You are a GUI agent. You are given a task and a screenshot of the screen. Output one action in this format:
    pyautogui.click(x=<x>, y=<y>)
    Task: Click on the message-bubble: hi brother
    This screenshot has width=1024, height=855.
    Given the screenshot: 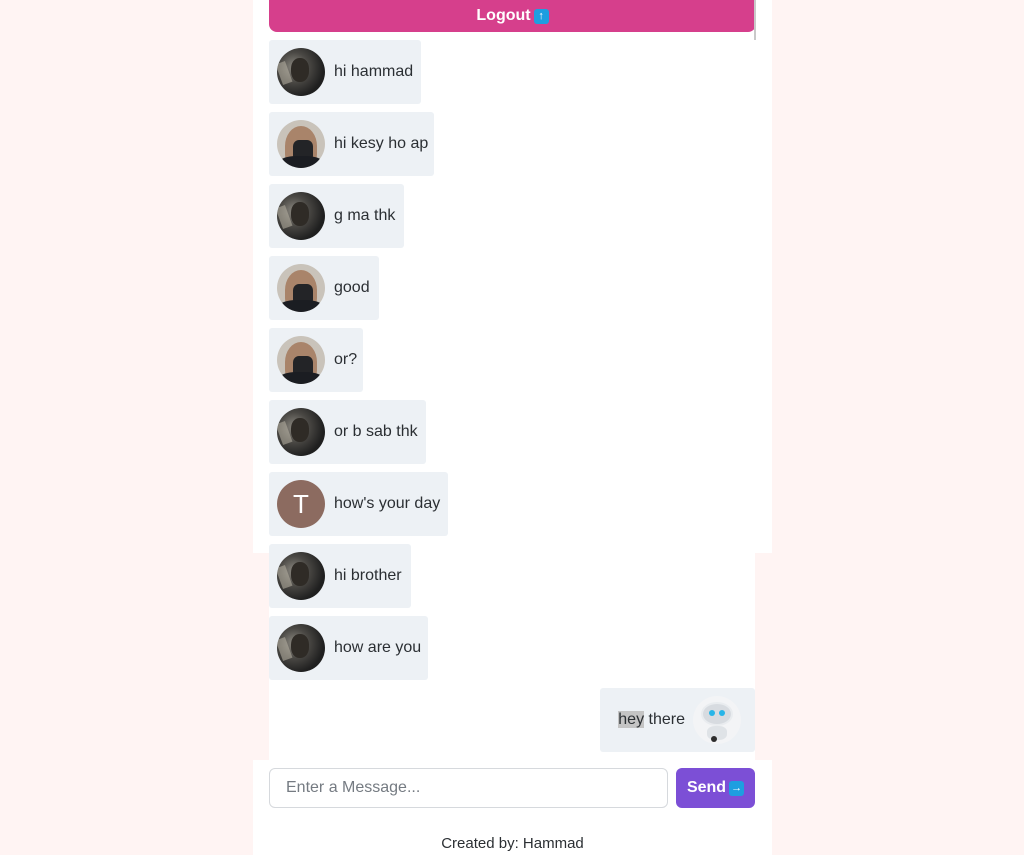 What is the action you would take?
    pyautogui.click(x=340, y=576)
    